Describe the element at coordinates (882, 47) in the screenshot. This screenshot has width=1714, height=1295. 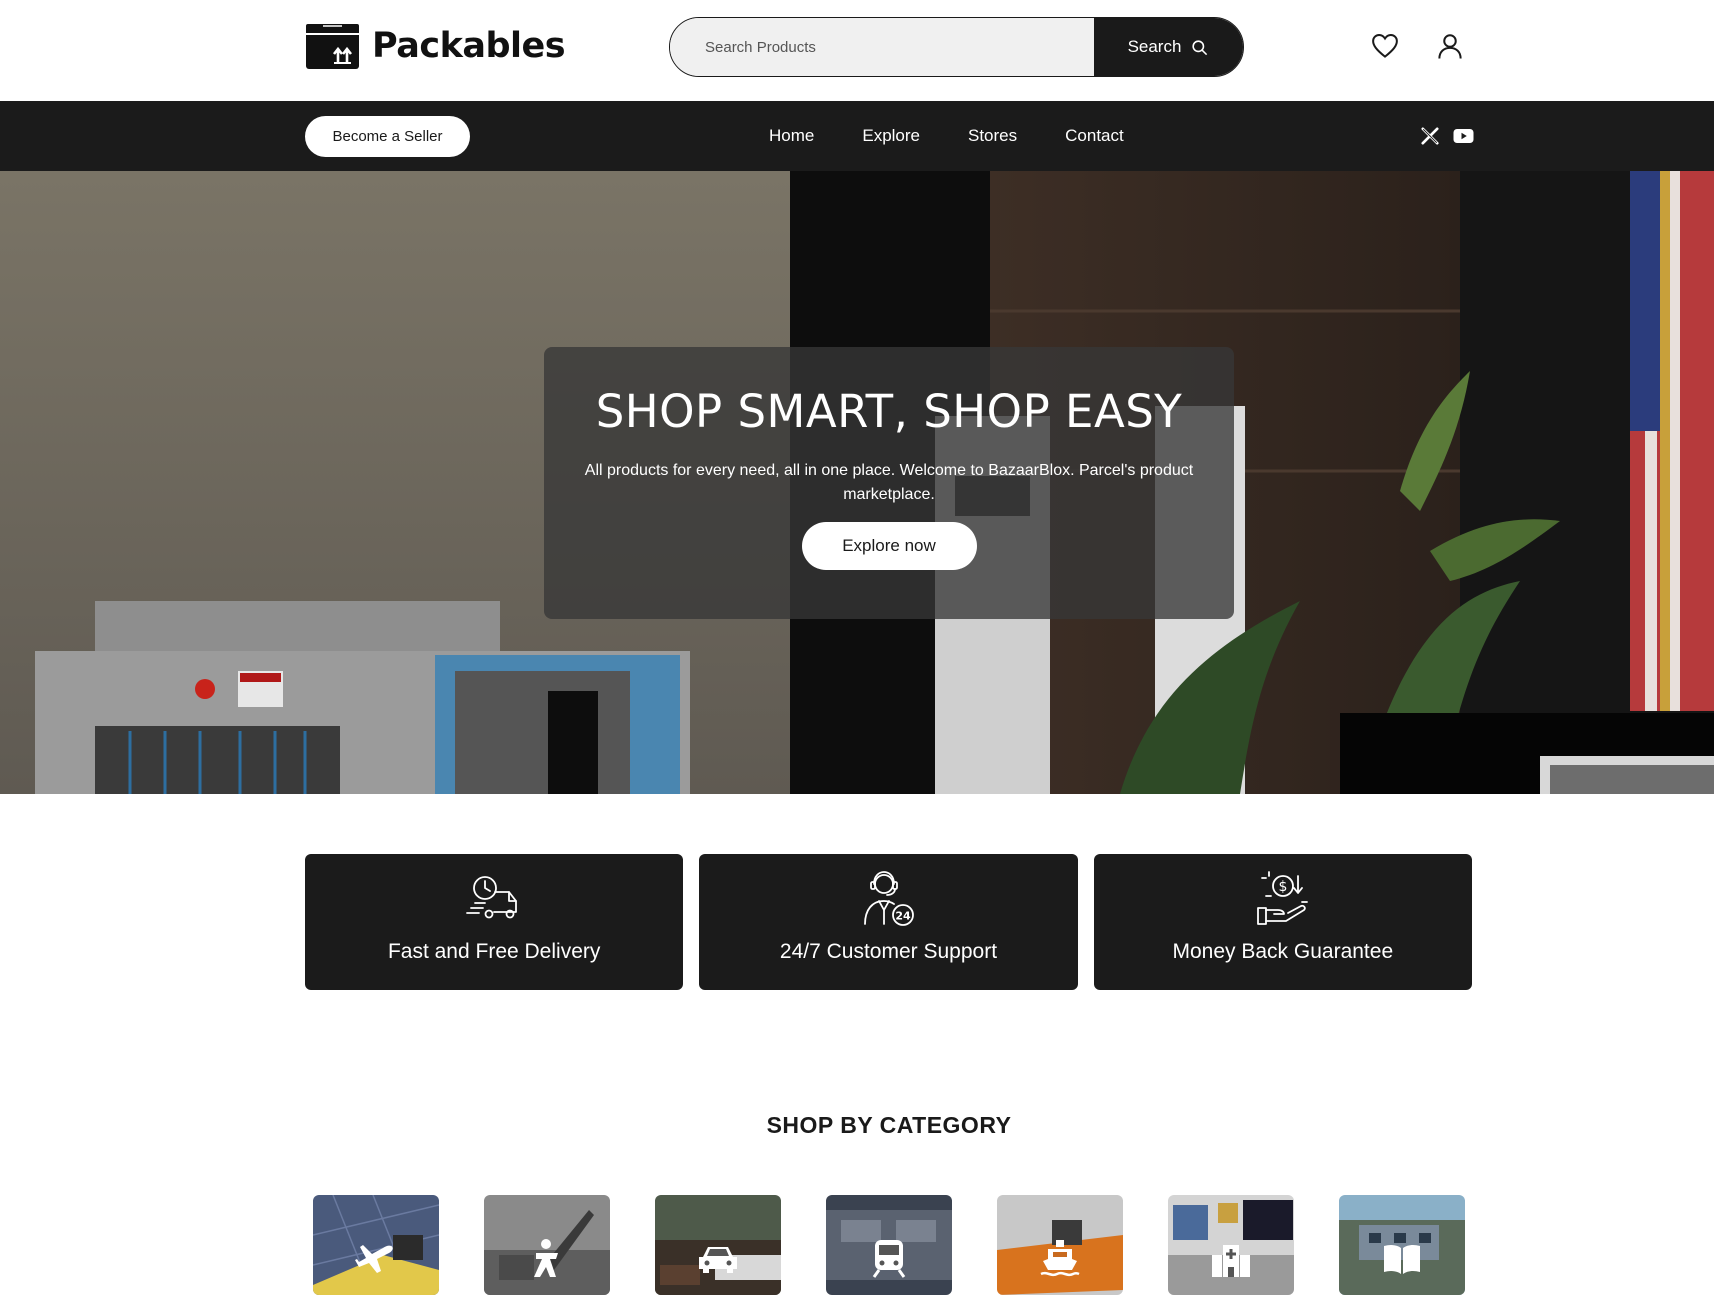
I see `search-input` at that location.